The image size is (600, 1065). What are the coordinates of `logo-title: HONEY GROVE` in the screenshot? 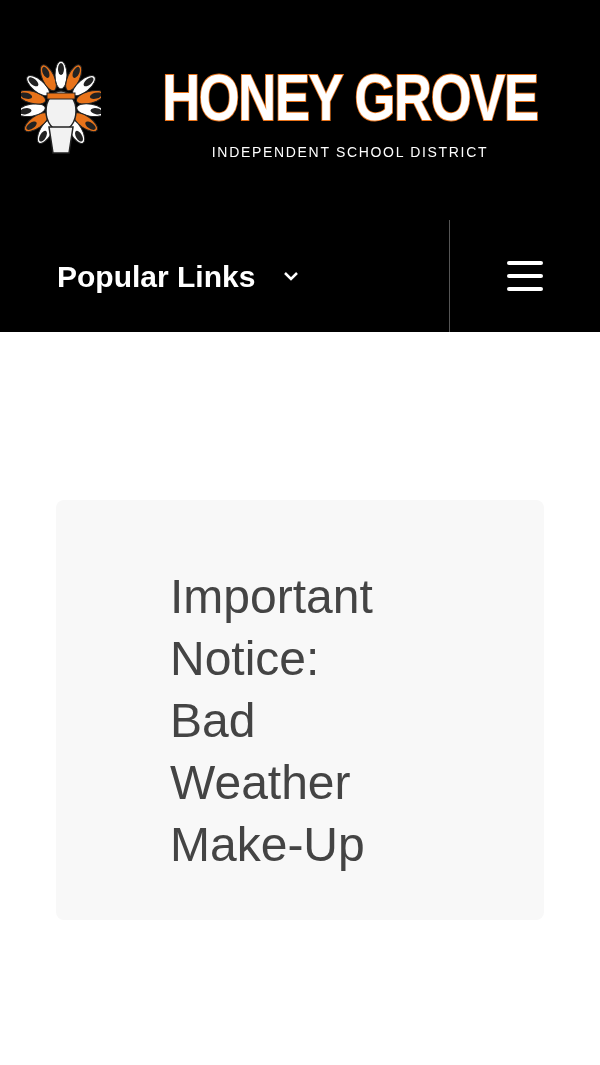 It's located at (350, 98).